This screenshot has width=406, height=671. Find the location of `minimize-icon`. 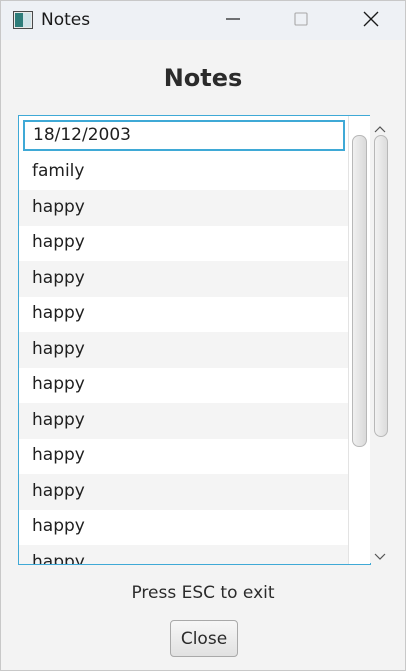

minimize-icon is located at coordinates (233, 21).